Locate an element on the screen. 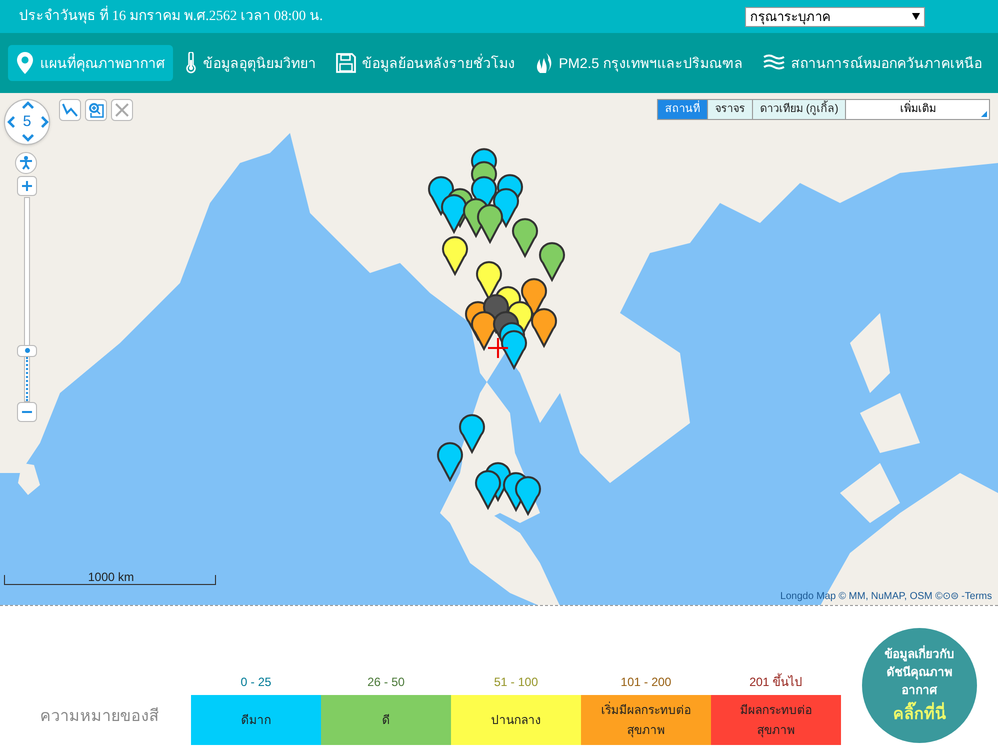  thermometer-icon is located at coordinates (190, 63).